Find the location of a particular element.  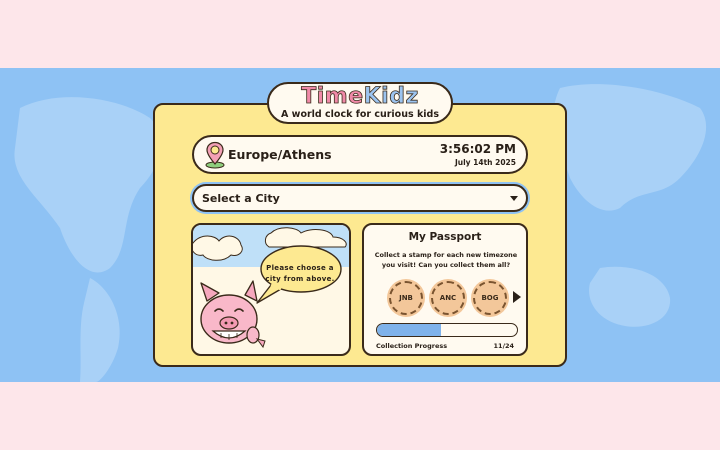

current-date: July 14th 2025 is located at coordinates (485, 162).